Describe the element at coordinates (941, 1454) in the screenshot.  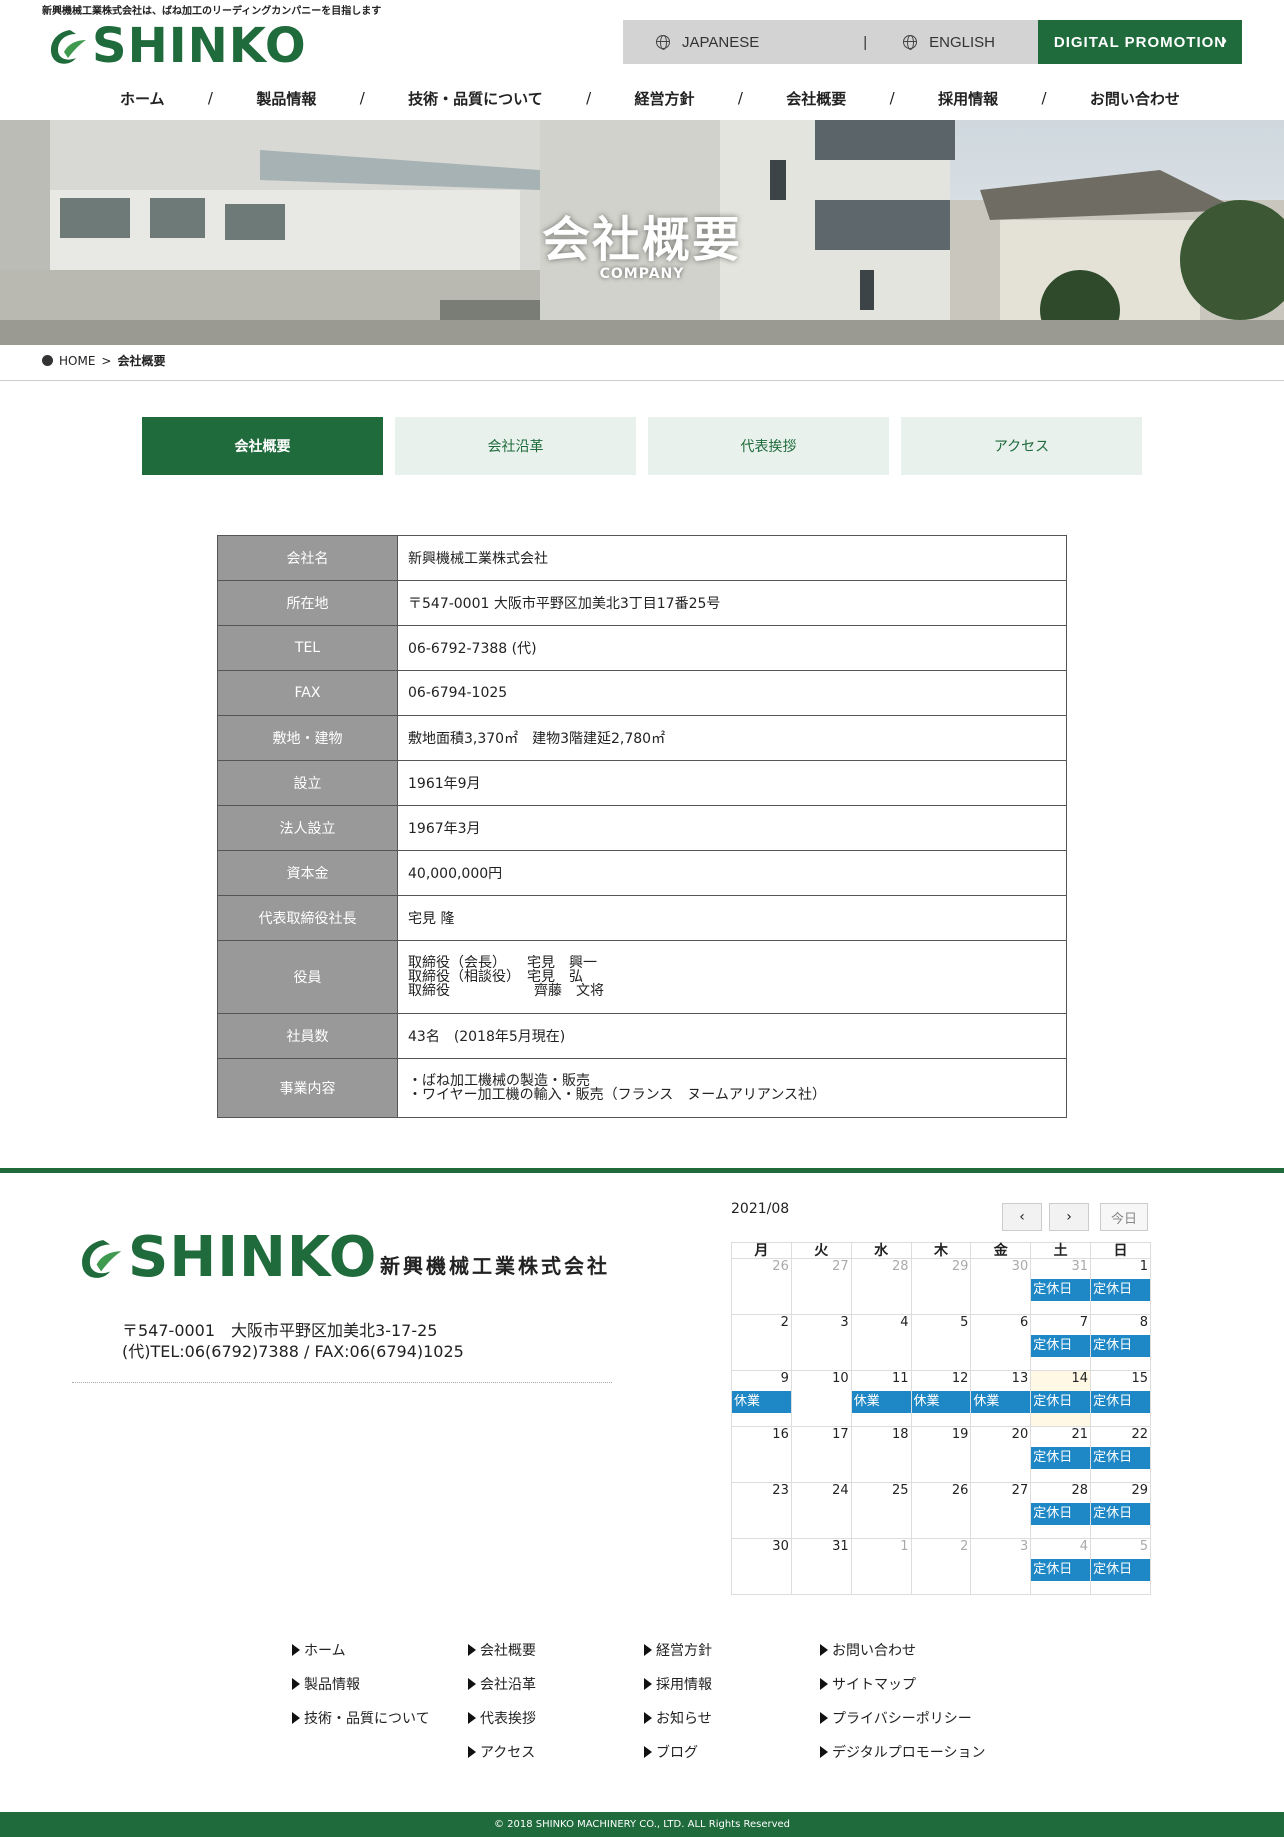
I see `calendar-day: 19` at that location.